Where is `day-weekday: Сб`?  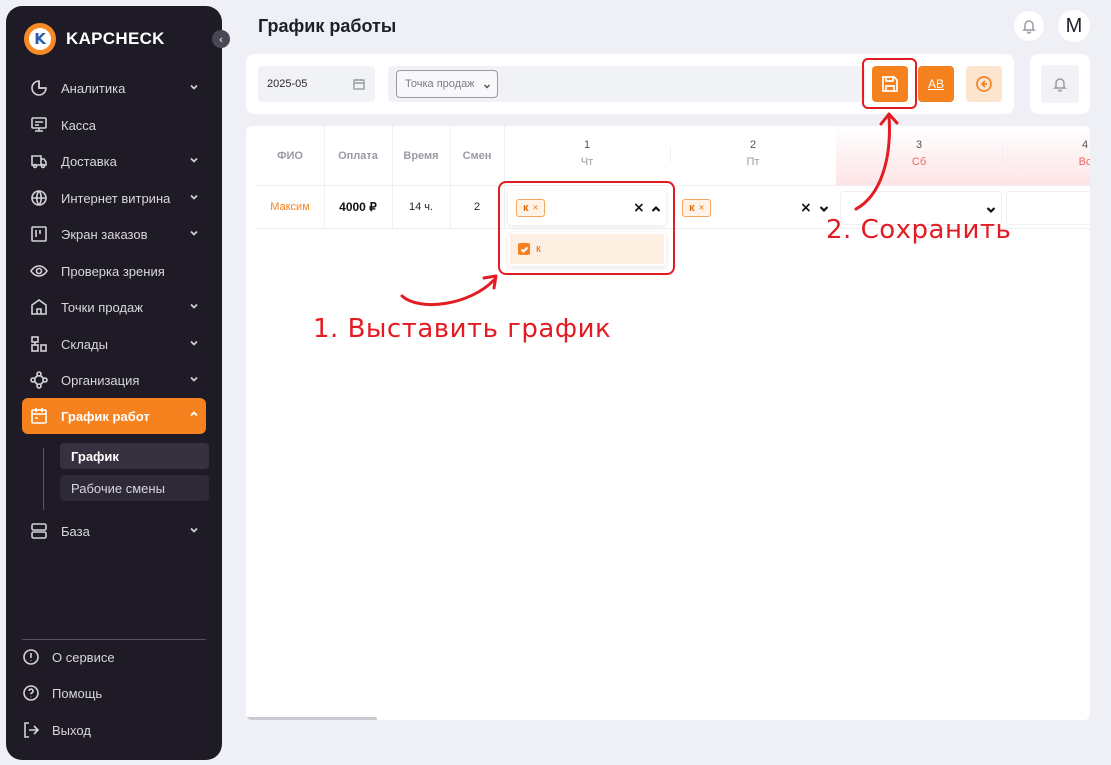 day-weekday: Сб is located at coordinates (919, 162).